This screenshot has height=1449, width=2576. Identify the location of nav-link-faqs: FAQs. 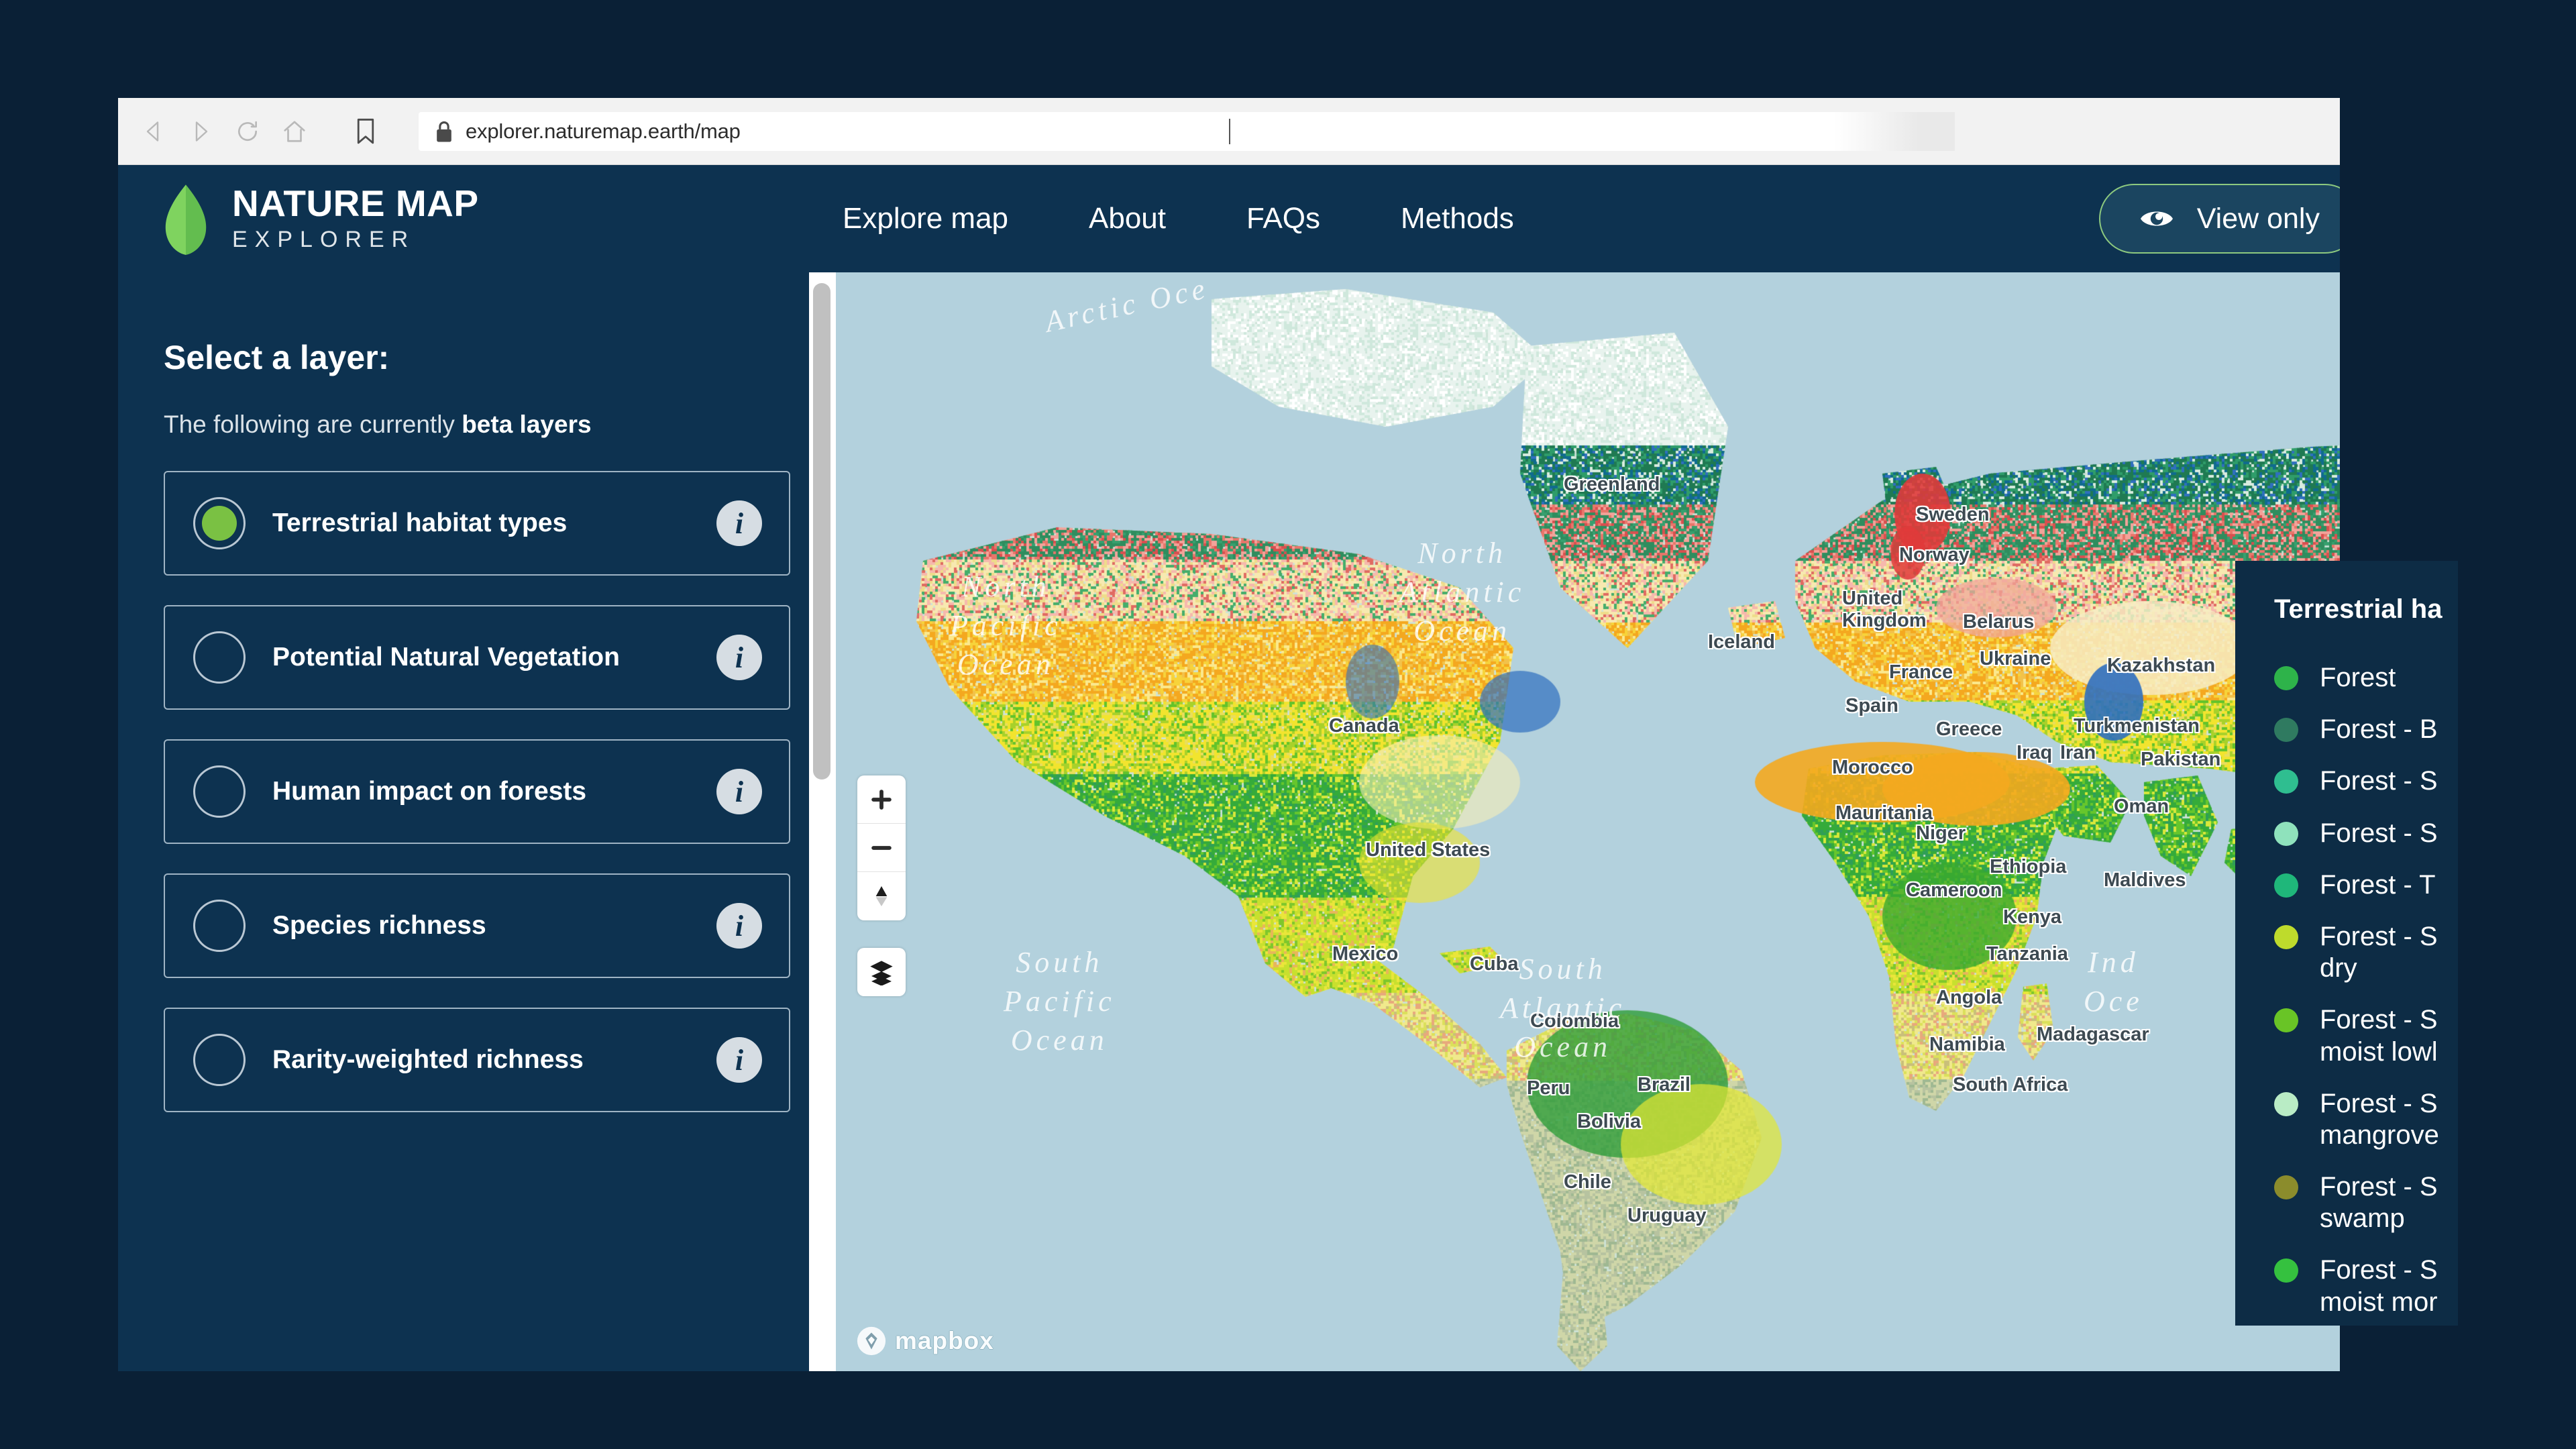
(1283, 218).